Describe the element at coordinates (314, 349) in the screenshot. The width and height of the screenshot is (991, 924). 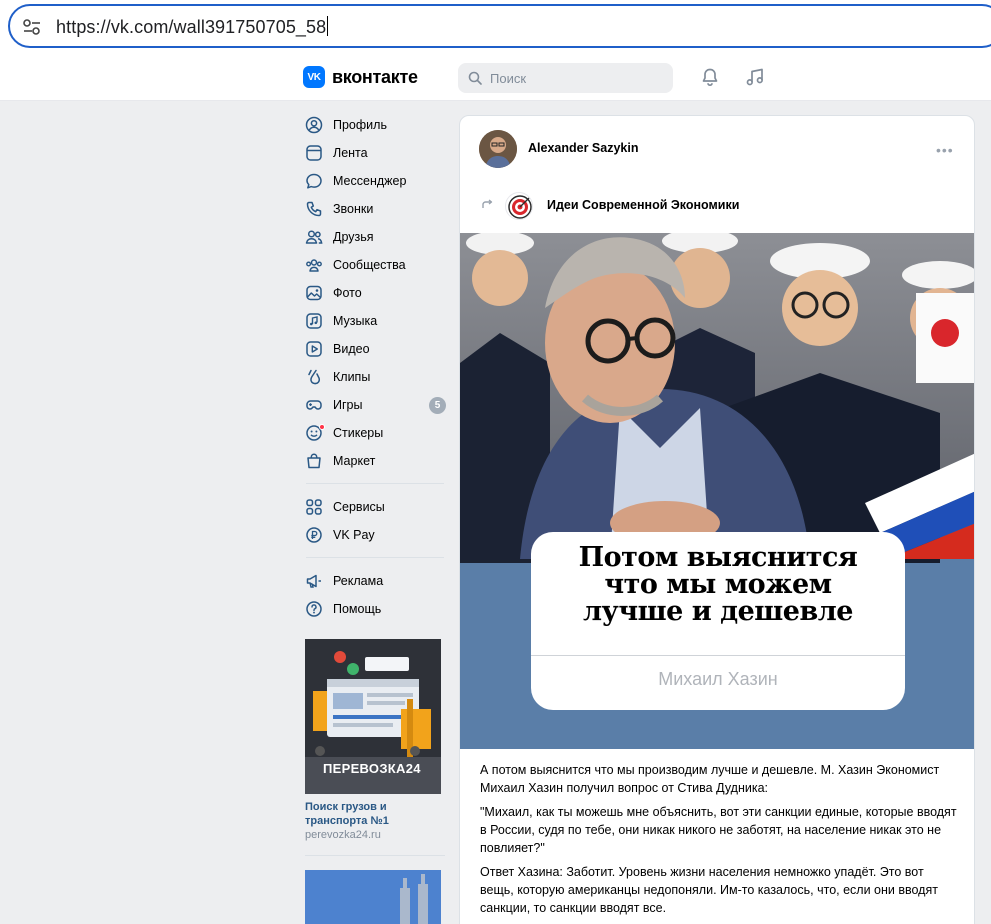
I see `video-icon` at that location.